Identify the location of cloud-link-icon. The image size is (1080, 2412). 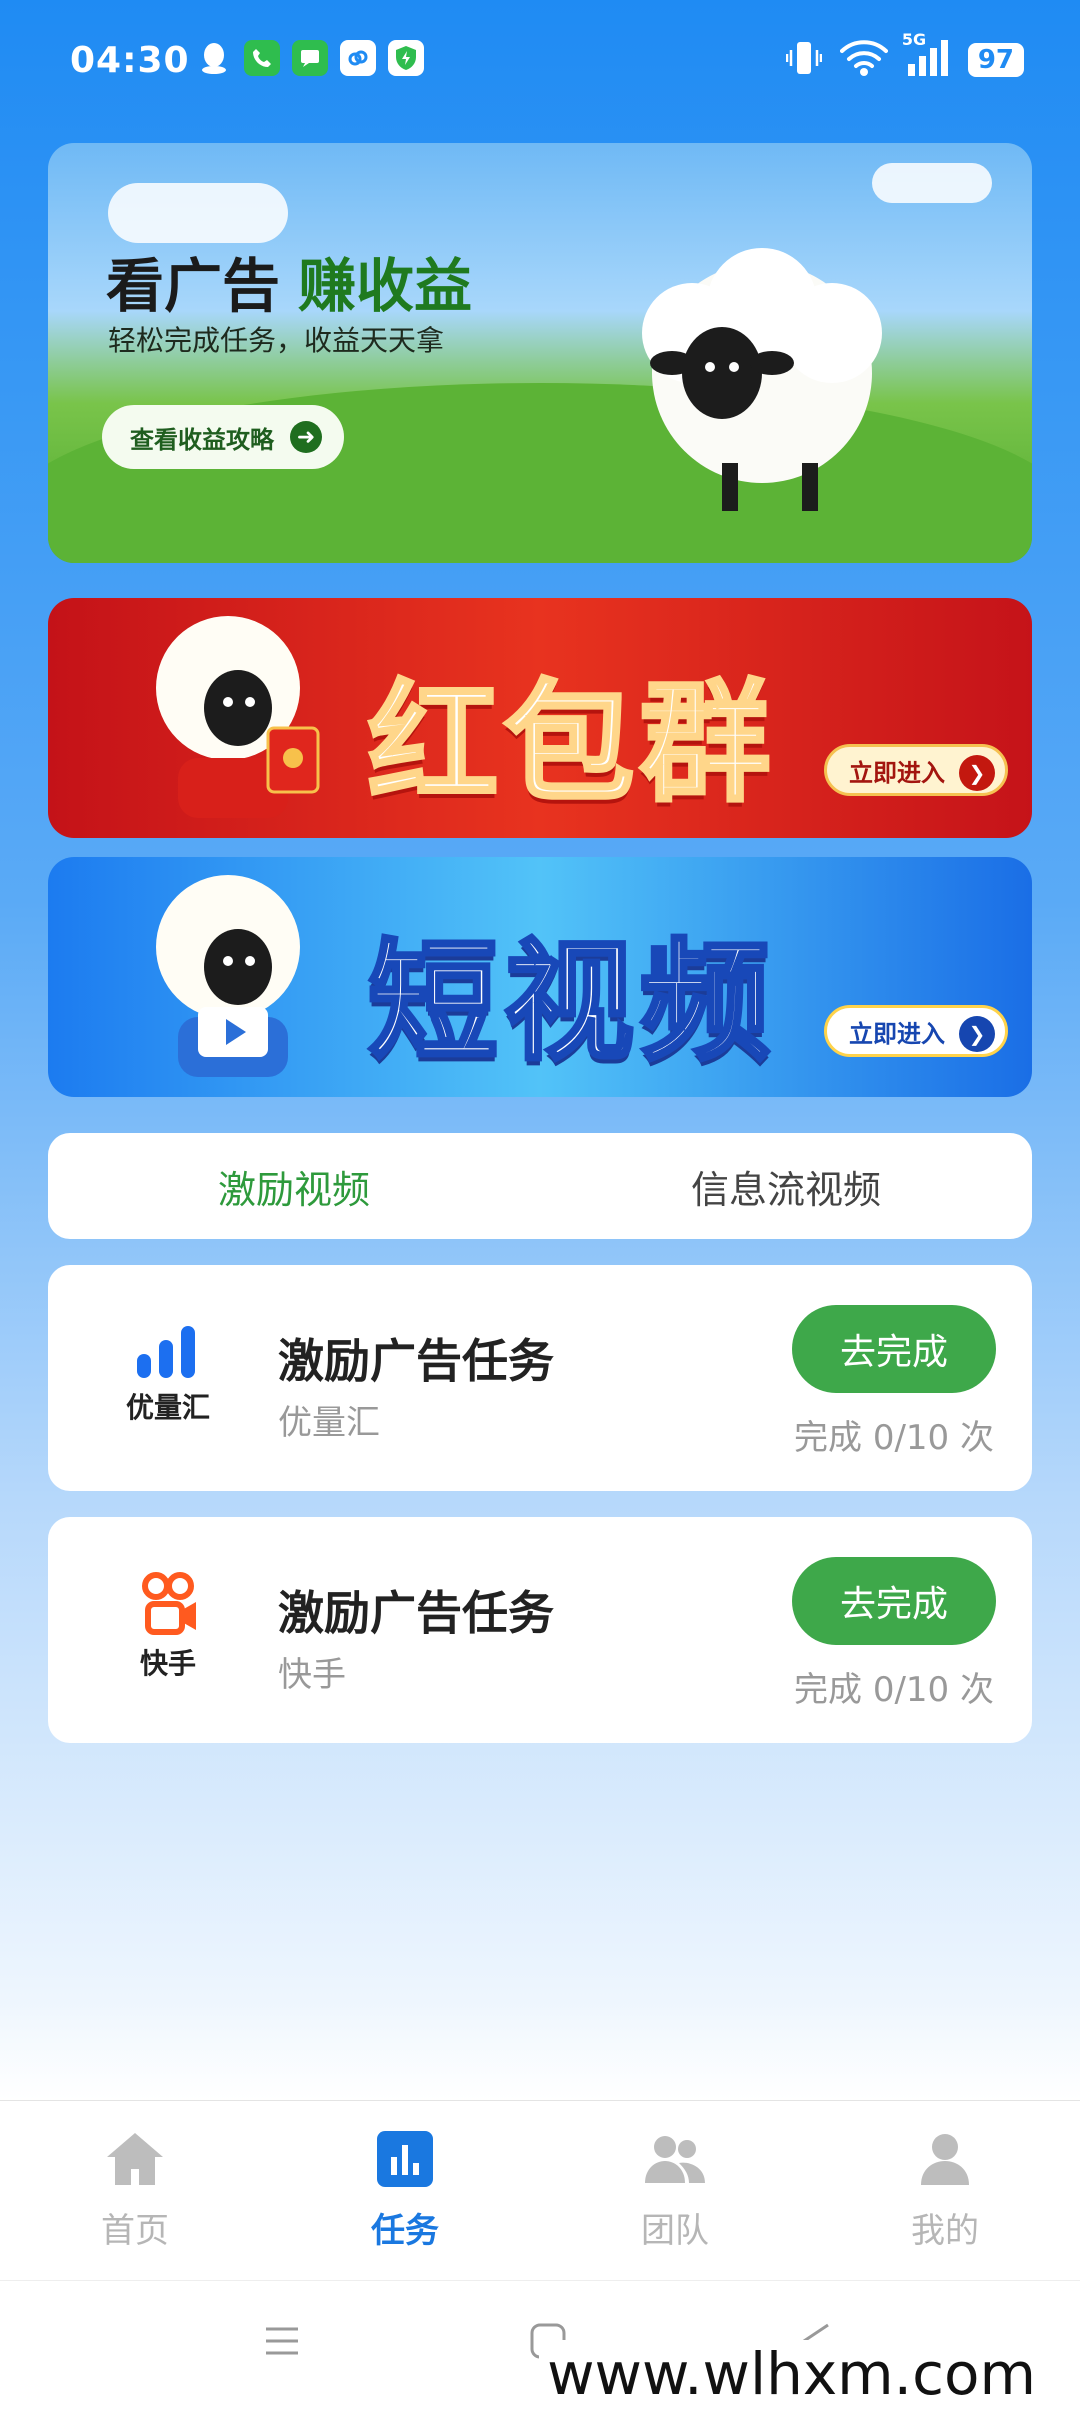
(358, 58).